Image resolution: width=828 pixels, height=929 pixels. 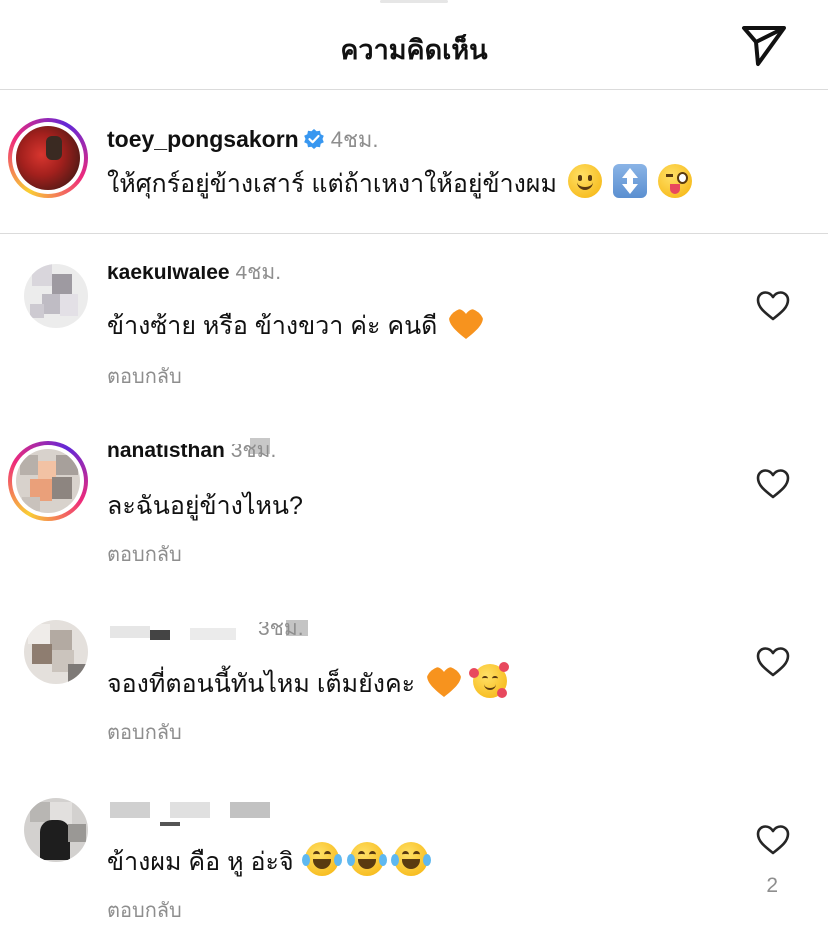 I want to click on comment-username-line: kaekulwalee 4ชม., so click(x=194, y=277).